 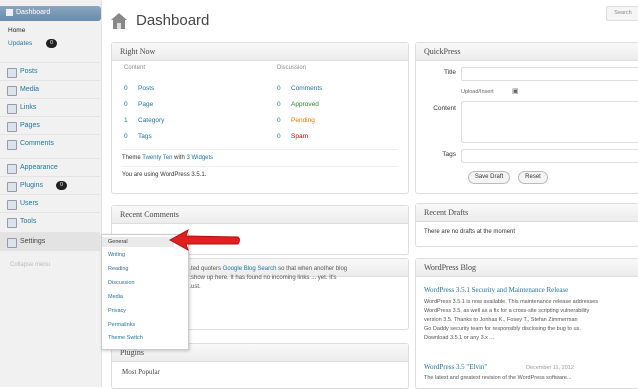 What do you see at coordinates (444, 108) in the screenshot?
I see `content-label: Content` at bounding box center [444, 108].